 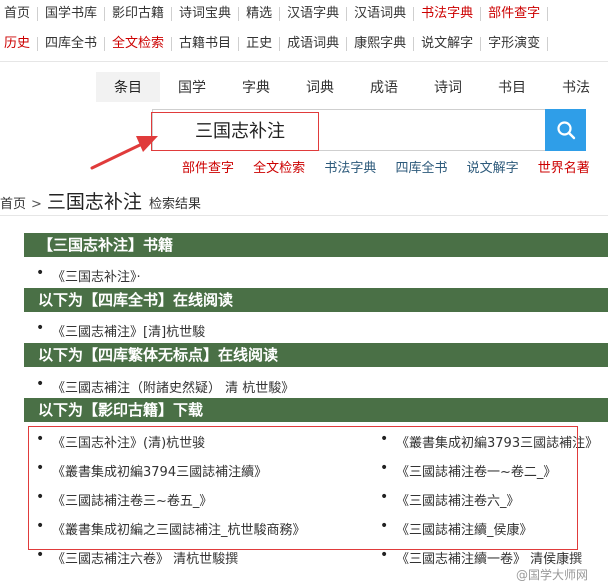 I want to click on nav-link-kangxi: 康熙字典, so click(x=381, y=44).